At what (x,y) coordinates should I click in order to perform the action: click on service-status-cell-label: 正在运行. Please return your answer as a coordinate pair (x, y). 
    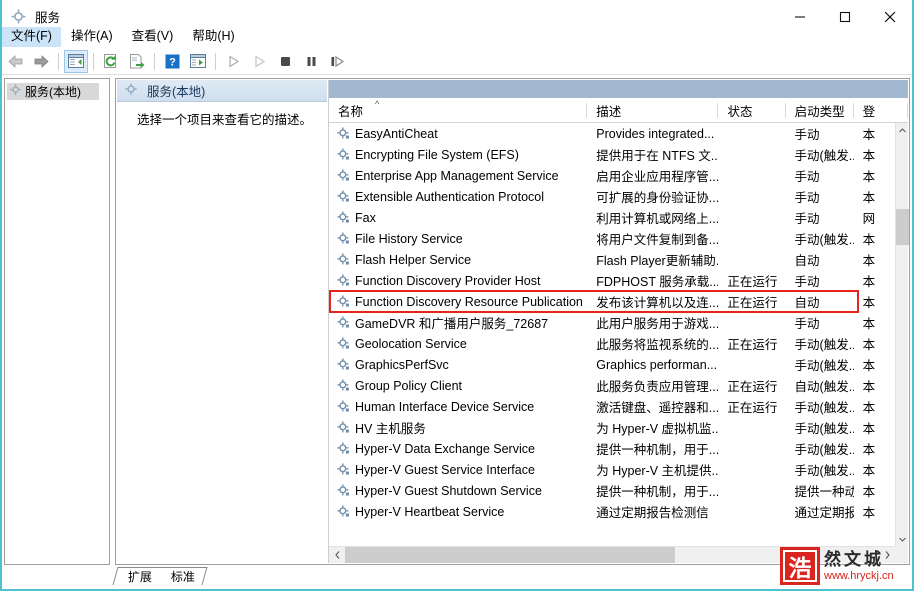
    Looking at the image, I should click on (752, 408).